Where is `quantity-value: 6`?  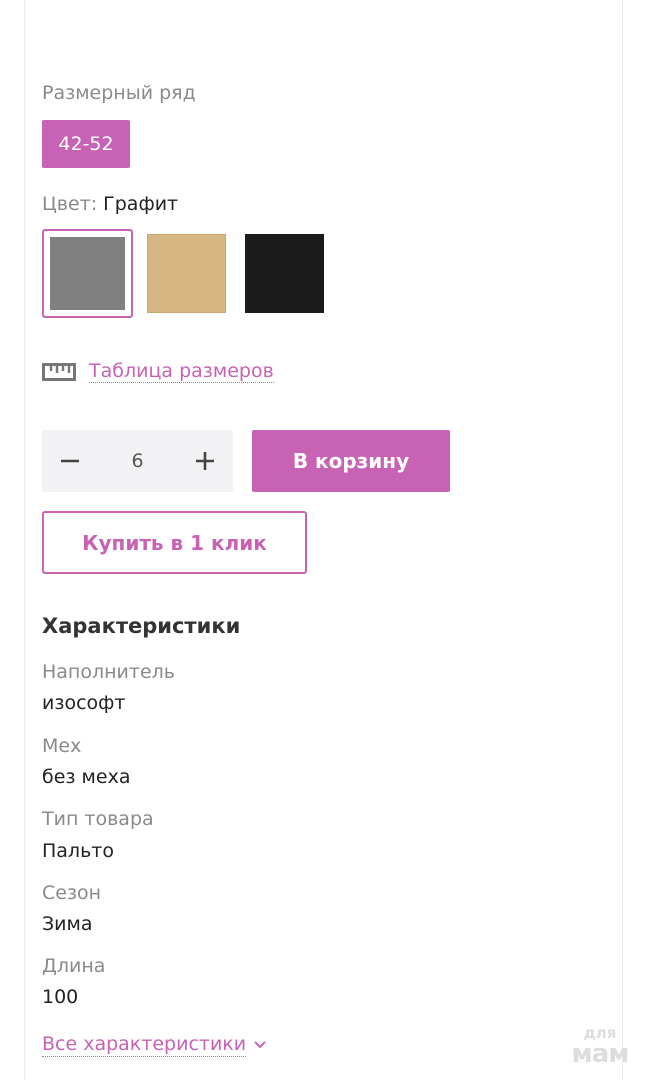 quantity-value: 6 is located at coordinates (137, 461).